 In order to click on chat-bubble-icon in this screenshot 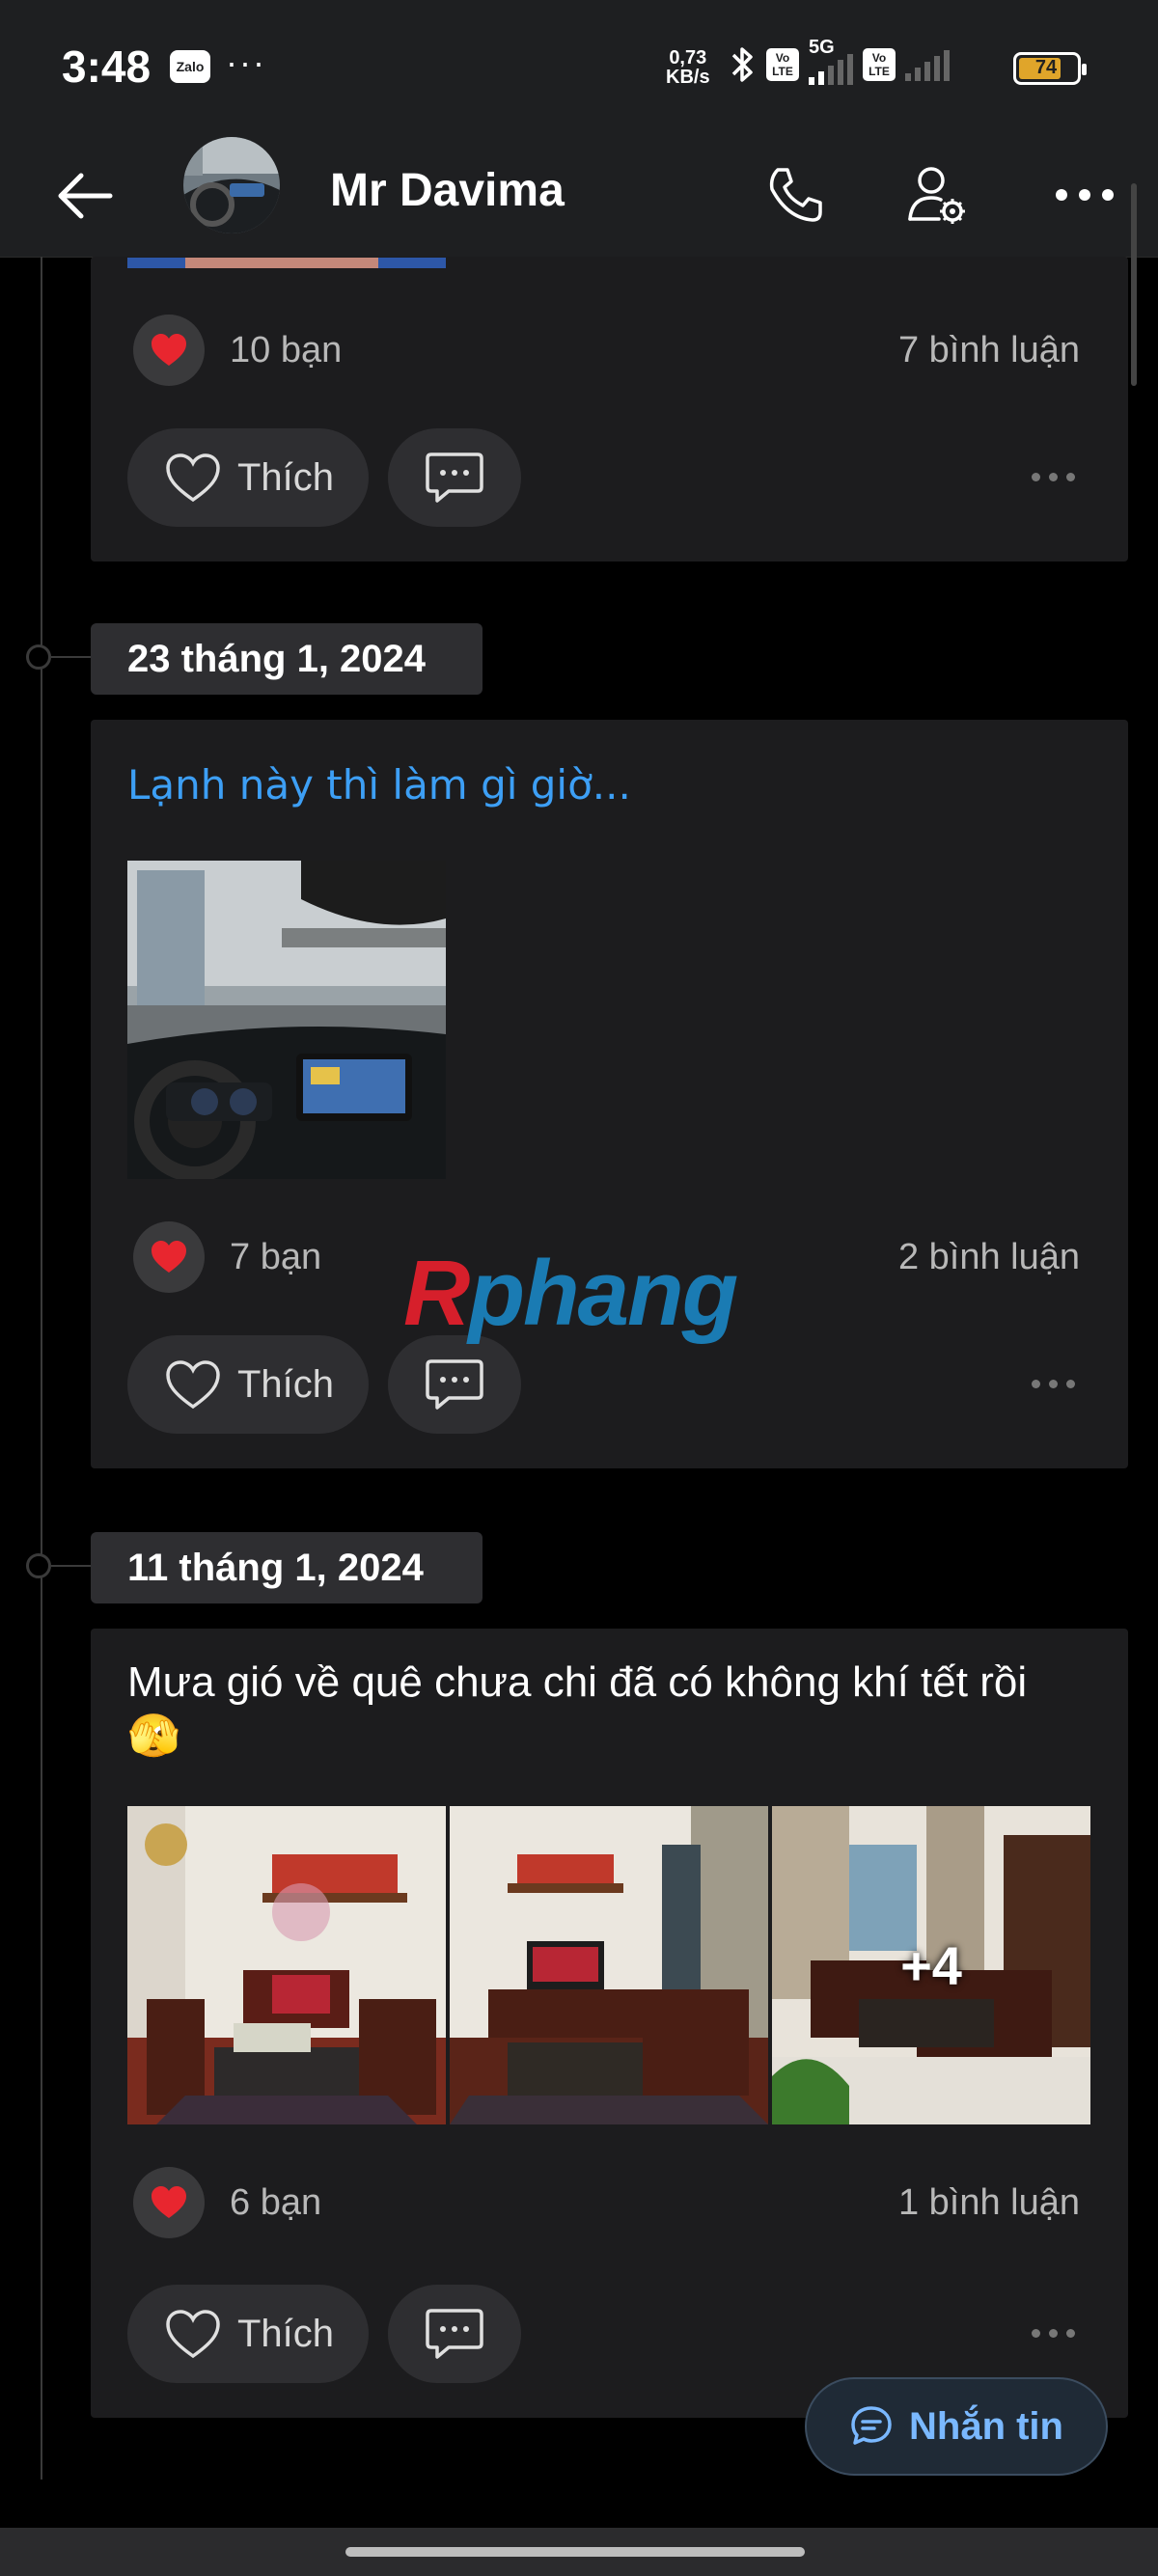, I will do `click(871, 2426)`.